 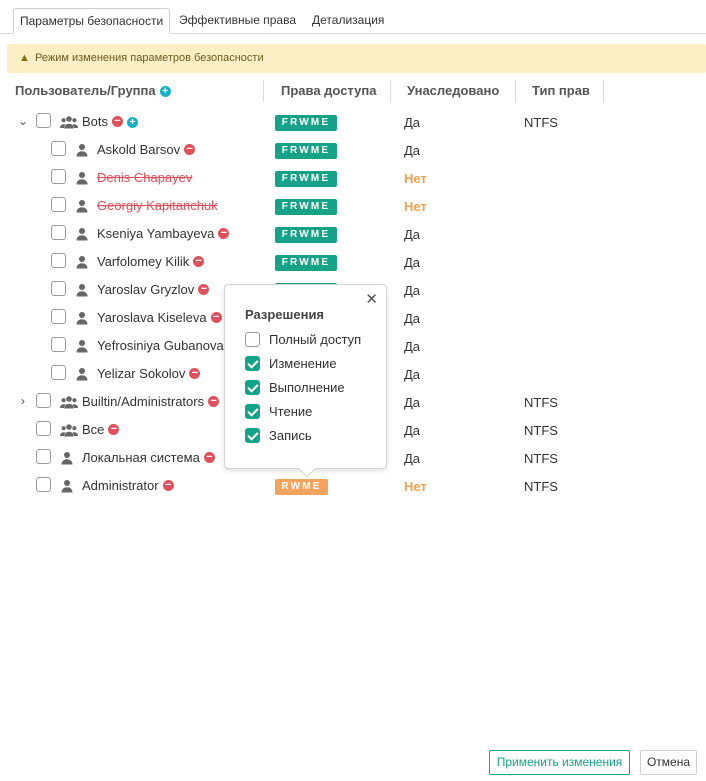 What do you see at coordinates (353, 206) in the screenshot?
I see `table-row: Georgiy Kapitanchuk FRWME Нет` at bounding box center [353, 206].